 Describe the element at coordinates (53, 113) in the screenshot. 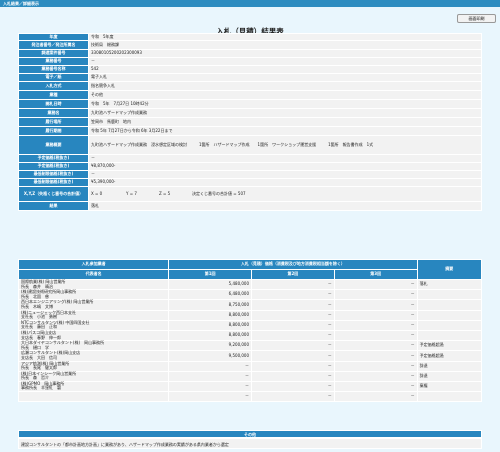

I see `info-label: 業務名` at that location.